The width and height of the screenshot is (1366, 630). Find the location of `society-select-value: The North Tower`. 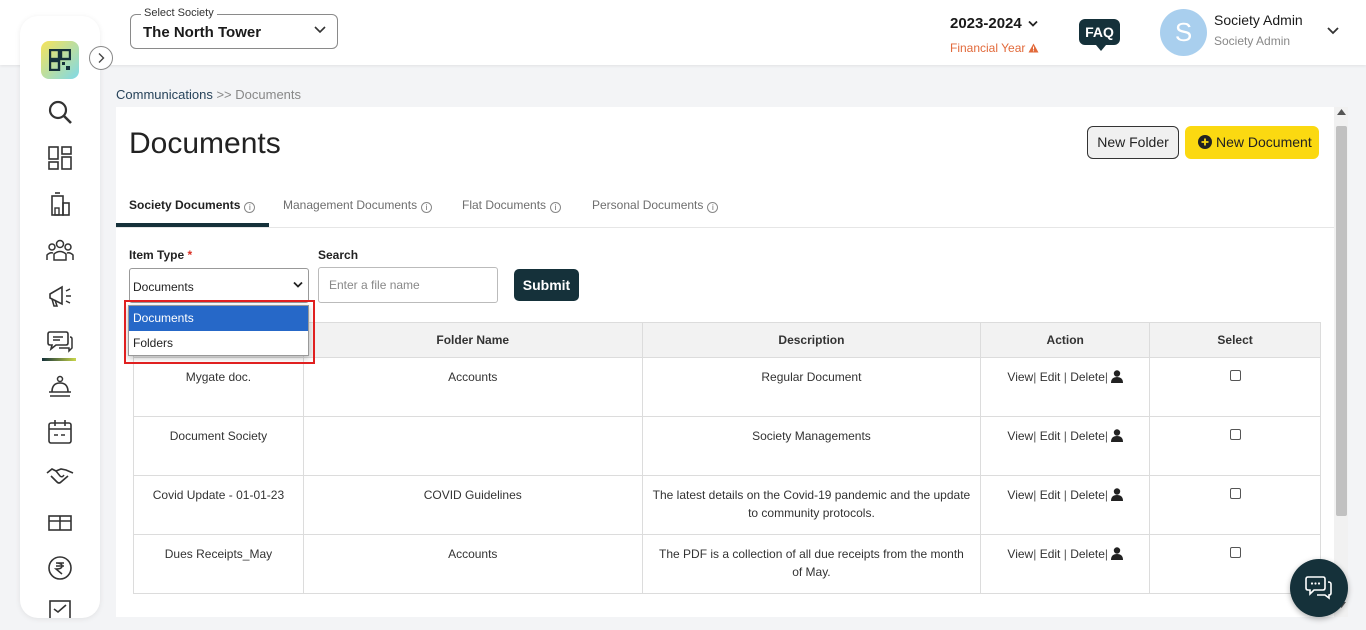

society-select-value: The North Tower is located at coordinates (202, 32).